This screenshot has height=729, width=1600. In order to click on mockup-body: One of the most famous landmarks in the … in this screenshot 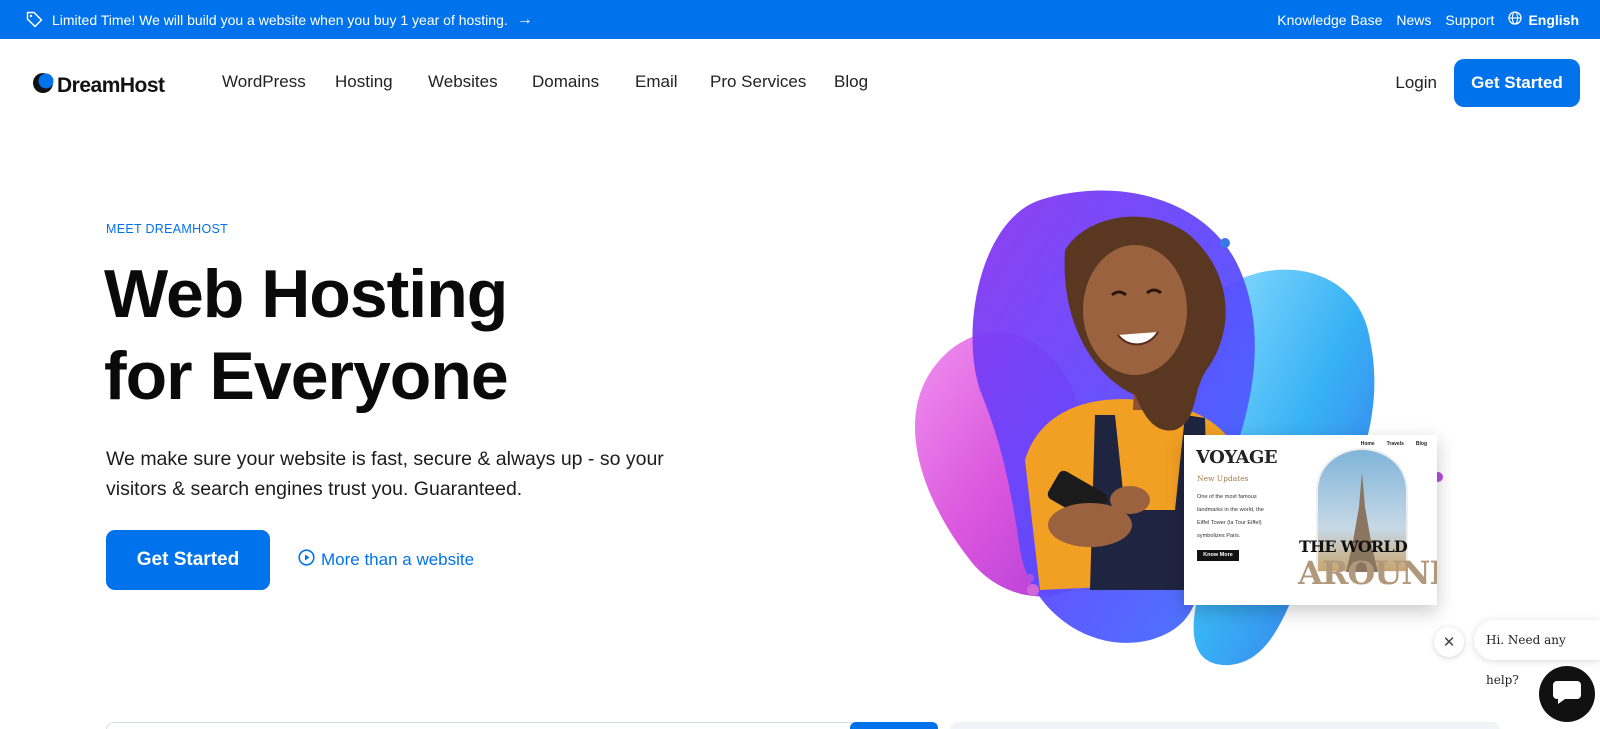, I will do `click(1230, 516)`.